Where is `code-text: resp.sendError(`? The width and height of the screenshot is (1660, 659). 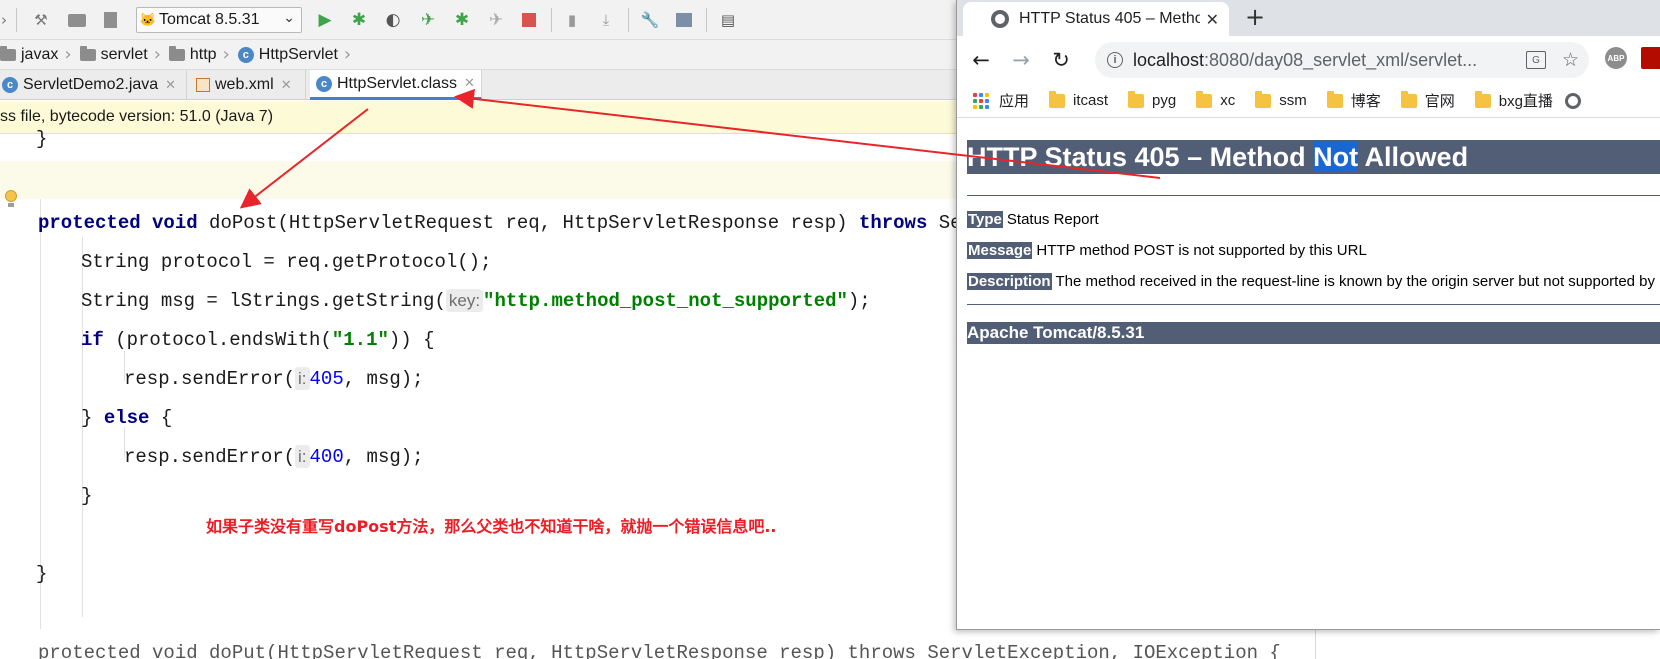
code-text: resp.sendError( is located at coordinates (210, 379).